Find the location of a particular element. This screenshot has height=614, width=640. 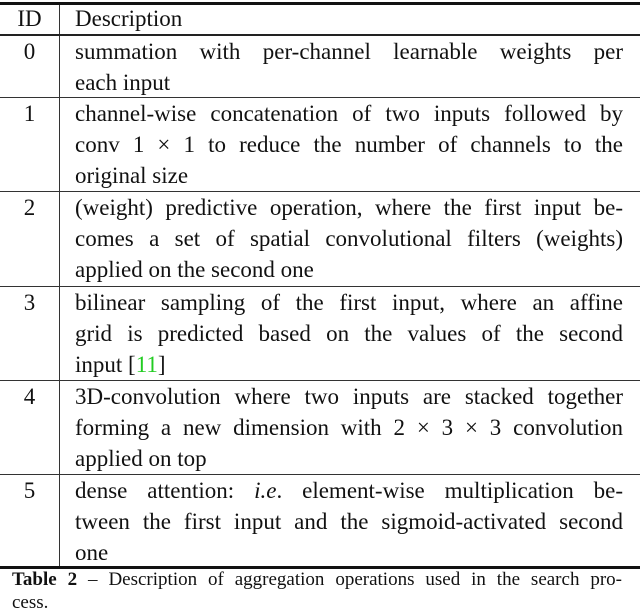

row-id: 4 is located at coordinates (29, 396).